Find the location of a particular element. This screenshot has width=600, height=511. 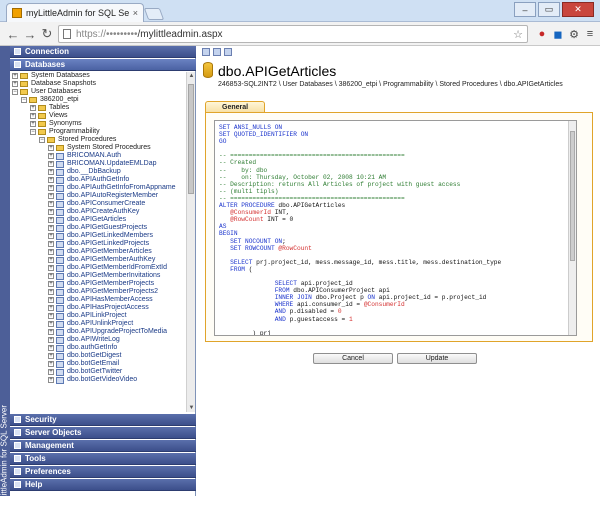

extension-icon: ◼ is located at coordinates (558, 34).